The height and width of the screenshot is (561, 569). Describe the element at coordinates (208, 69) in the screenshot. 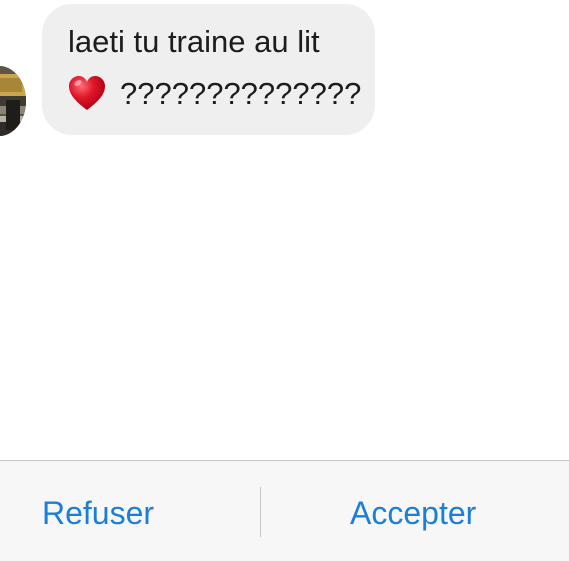

I see `message-bubble: laeti tu traine au lit ??????????????` at that location.